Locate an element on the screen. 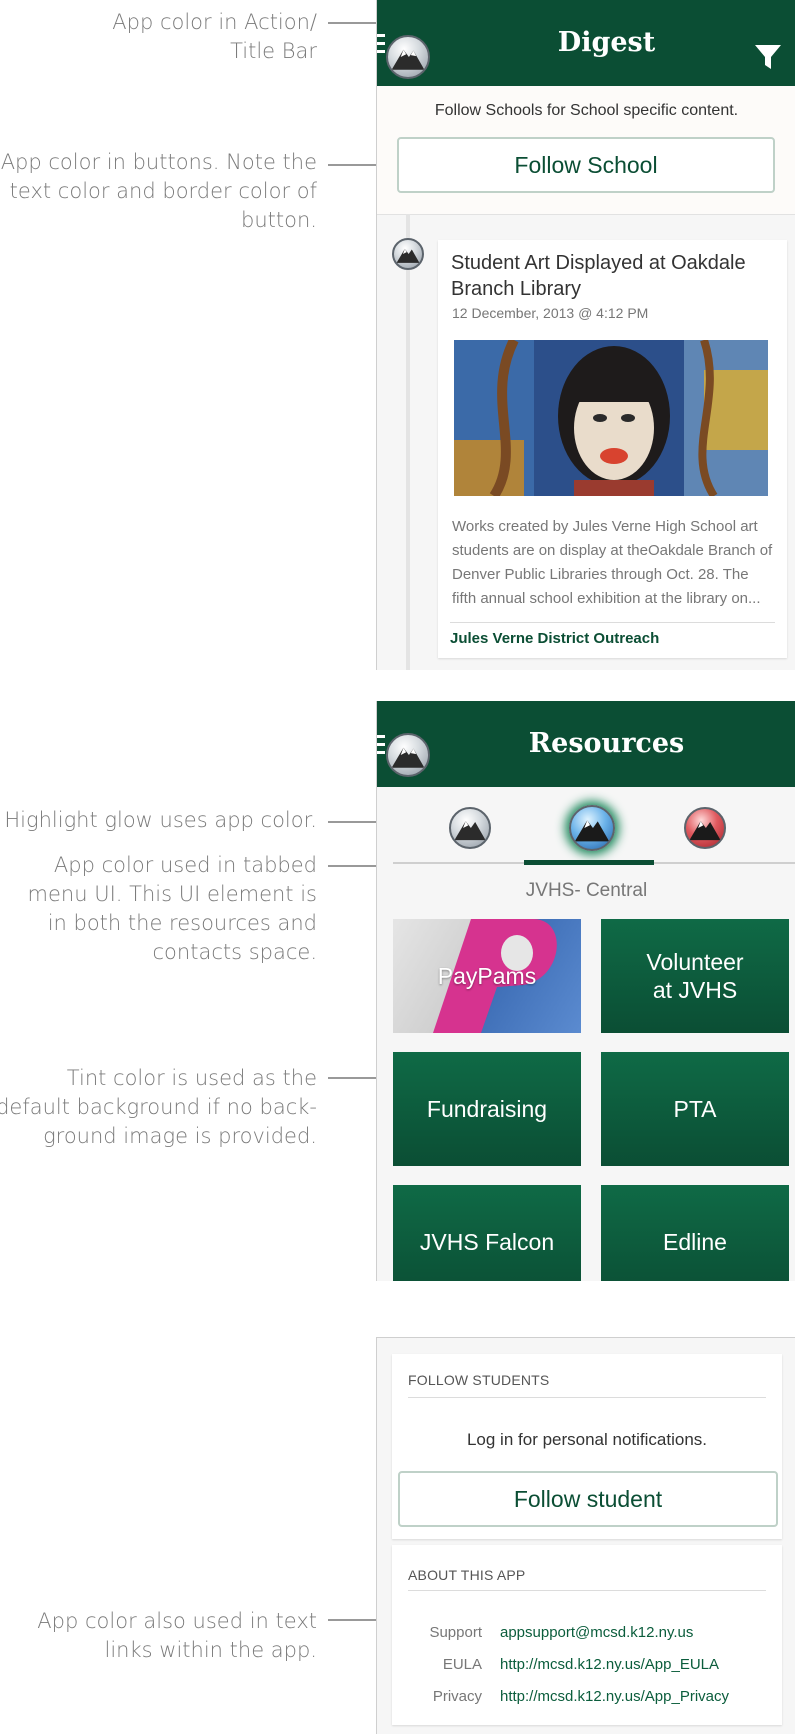  resource-tile-volunteer: Volunteer at JVHS is located at coordinates (695, 976).